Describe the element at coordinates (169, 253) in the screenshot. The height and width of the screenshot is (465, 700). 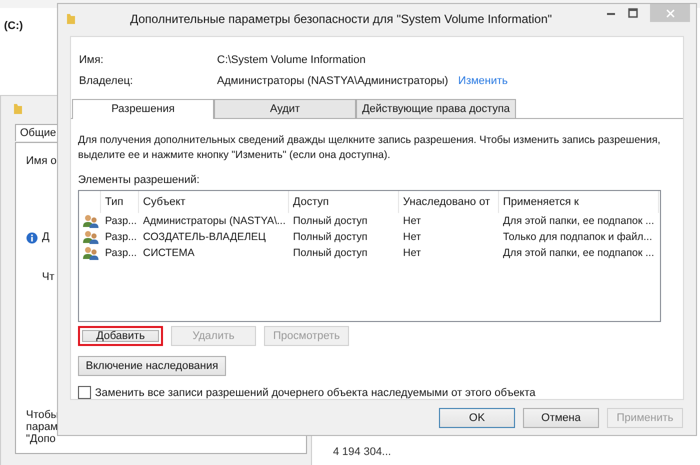
I see `table-cell-text: СИСТЕМА` at that location.